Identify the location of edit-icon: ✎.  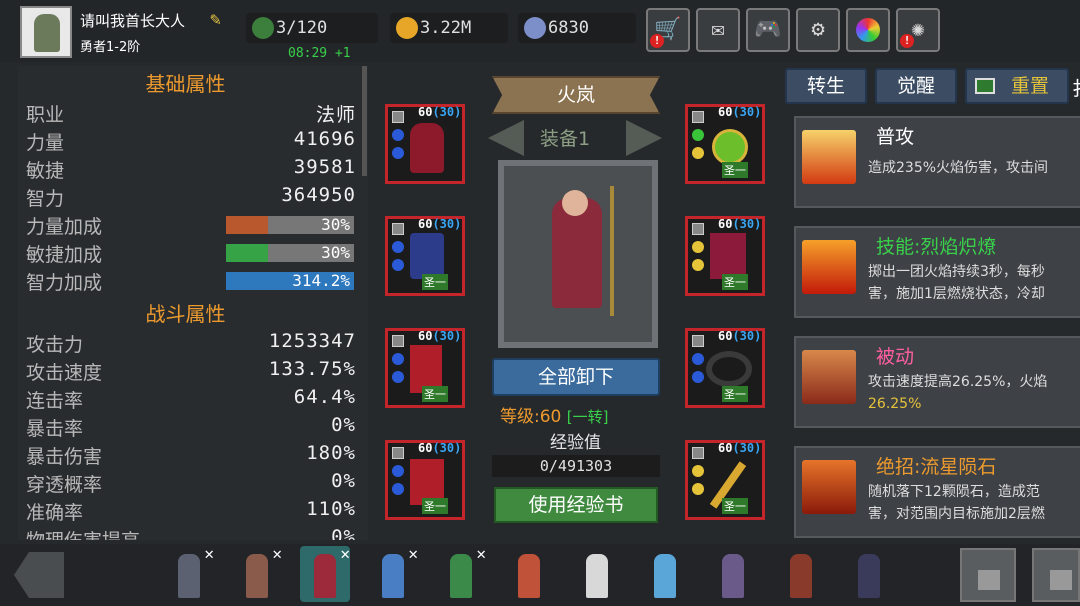
(221, 21).